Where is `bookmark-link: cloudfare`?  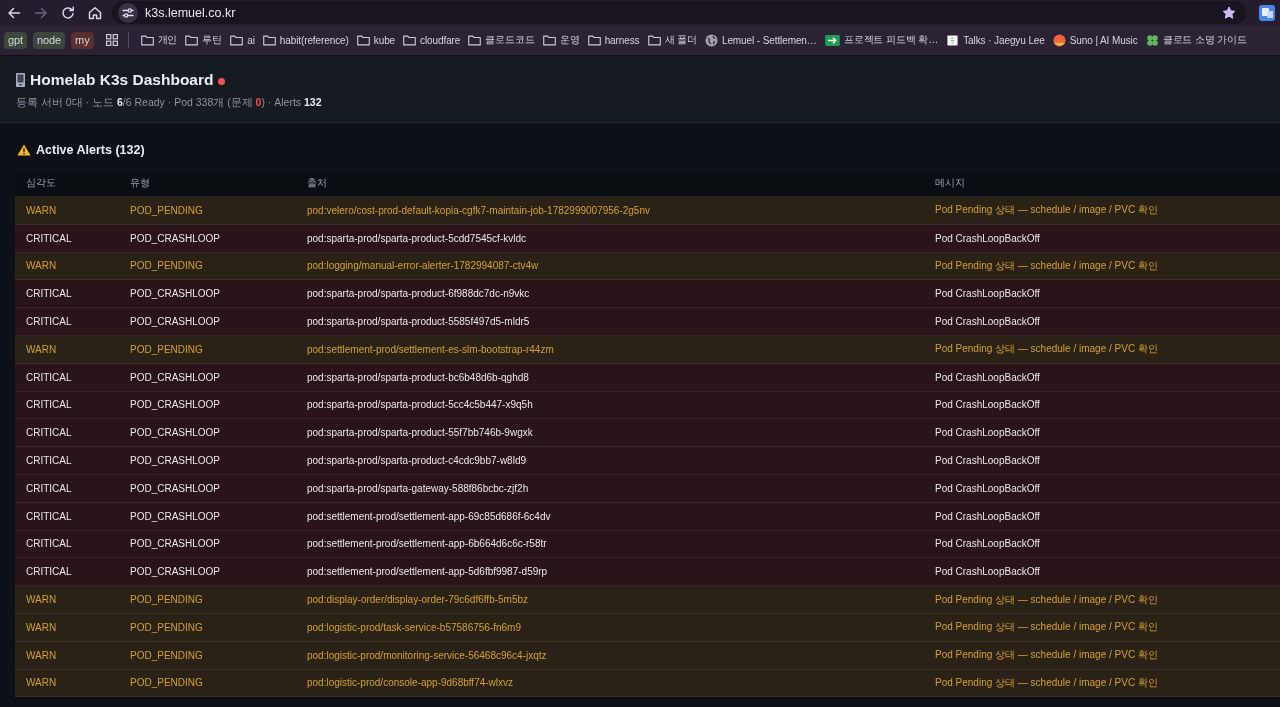
bookmark-link: cloudfare is located at coordinates (432, 40).